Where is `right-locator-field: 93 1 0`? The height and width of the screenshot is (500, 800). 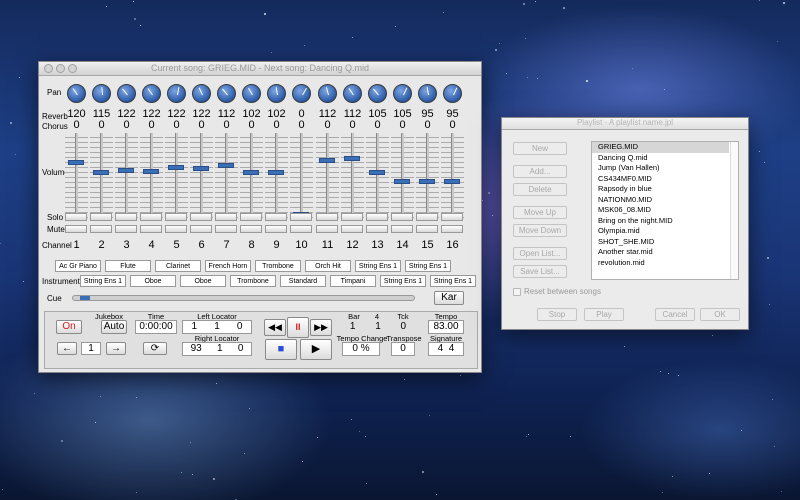
right-locator-field: 93 1 0 is located at coordinates (217, 349).